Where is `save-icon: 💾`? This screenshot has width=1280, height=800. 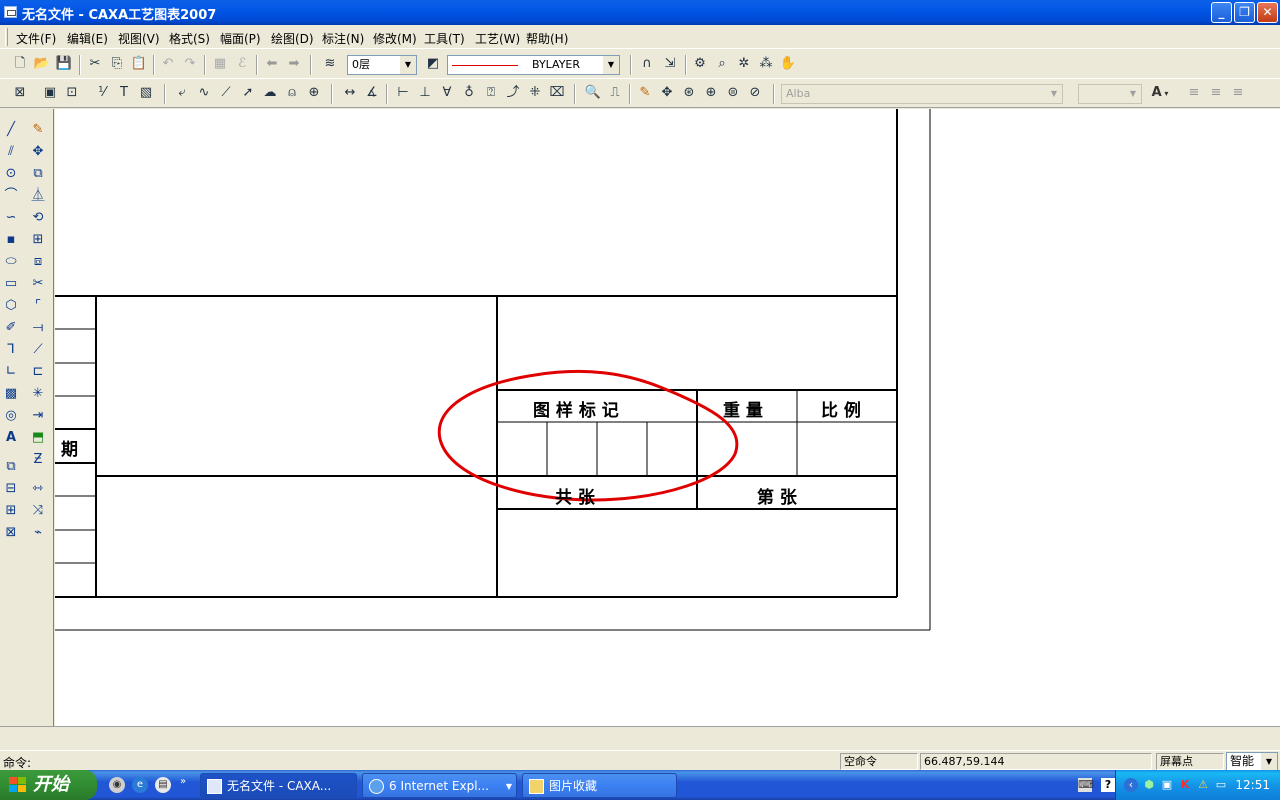 save-icon: 💾 is located at coordinates (64, 64).